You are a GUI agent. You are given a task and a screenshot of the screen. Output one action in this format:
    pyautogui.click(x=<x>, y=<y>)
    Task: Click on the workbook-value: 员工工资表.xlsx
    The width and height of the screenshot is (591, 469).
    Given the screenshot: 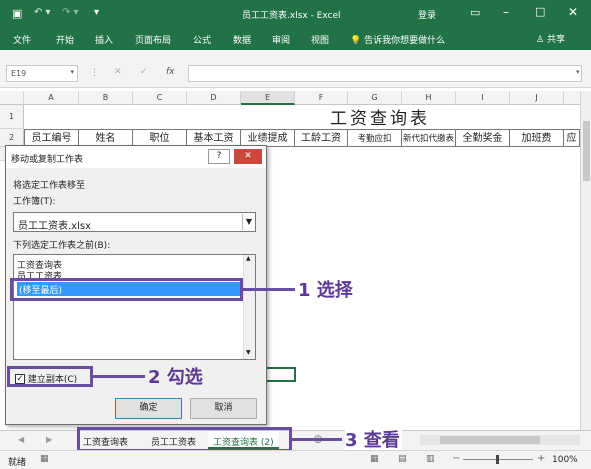 What is the action you would take?
    pyautogui.click(x=55, y=226)
    